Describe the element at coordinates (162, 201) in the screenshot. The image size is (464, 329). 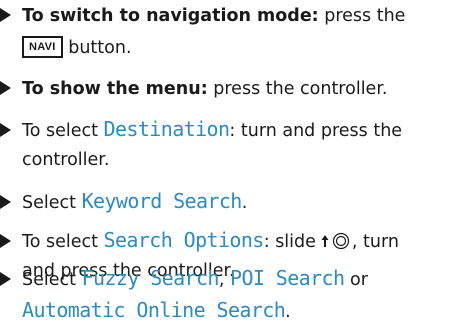
I see `menu-term: Keyword Search` at that location.